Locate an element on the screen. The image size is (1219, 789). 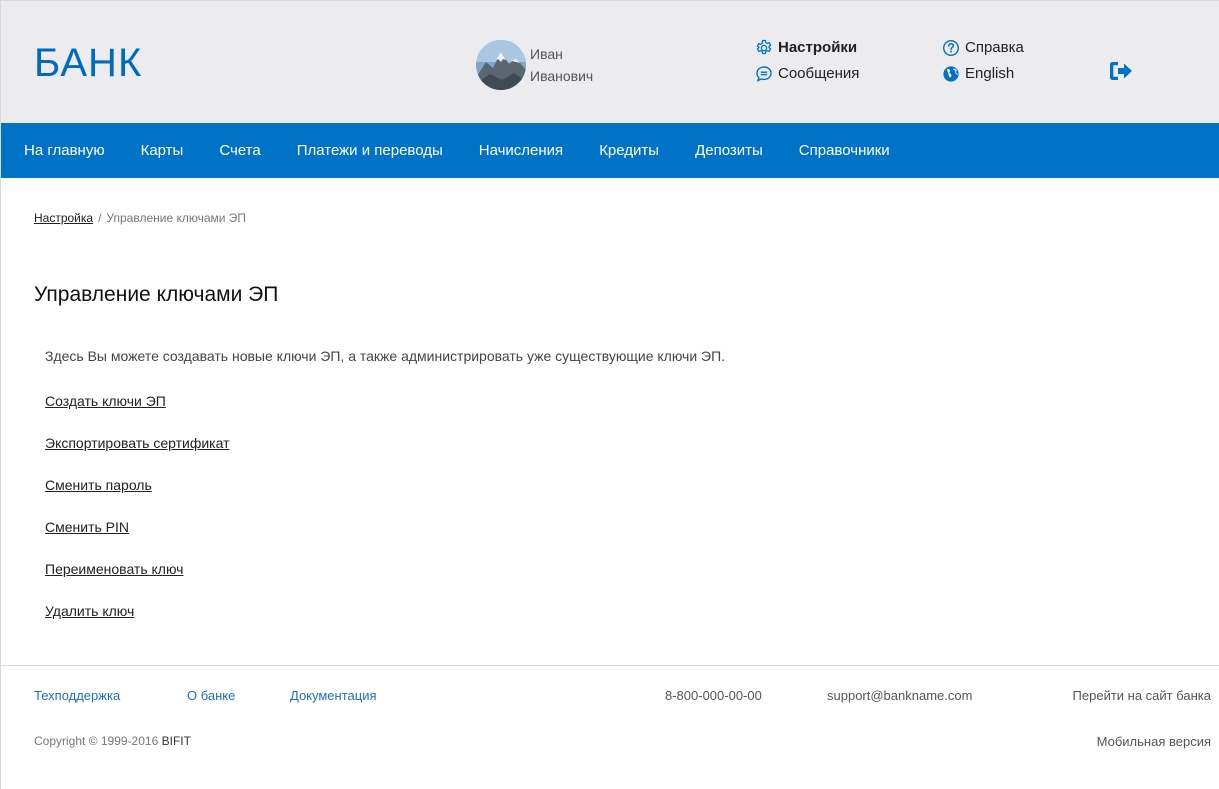
footer-phone: 8-800-000-00-00 is located at coordinates (713, 695).